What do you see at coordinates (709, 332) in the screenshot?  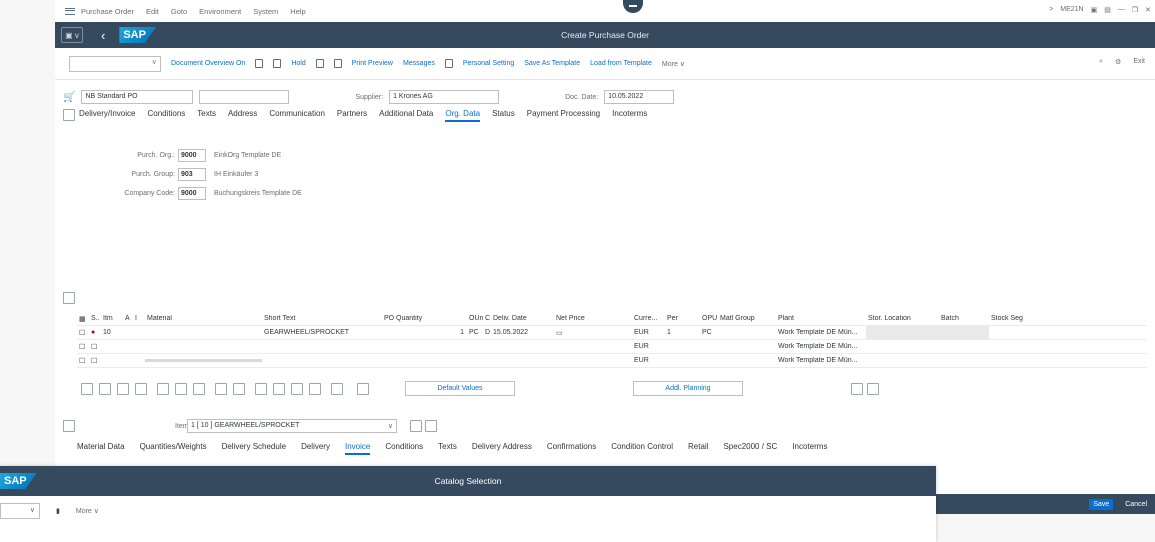 I see `opu-cell: PC` at bounding box center [709, 332].